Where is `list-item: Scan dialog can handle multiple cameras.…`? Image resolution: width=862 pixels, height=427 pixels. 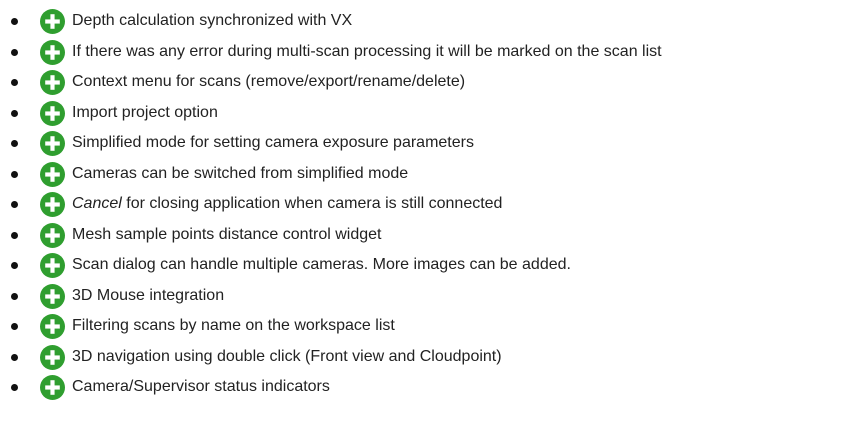 list-item: Scan dialog can handle multiple cameras.… is located at coordinates (431, 265).